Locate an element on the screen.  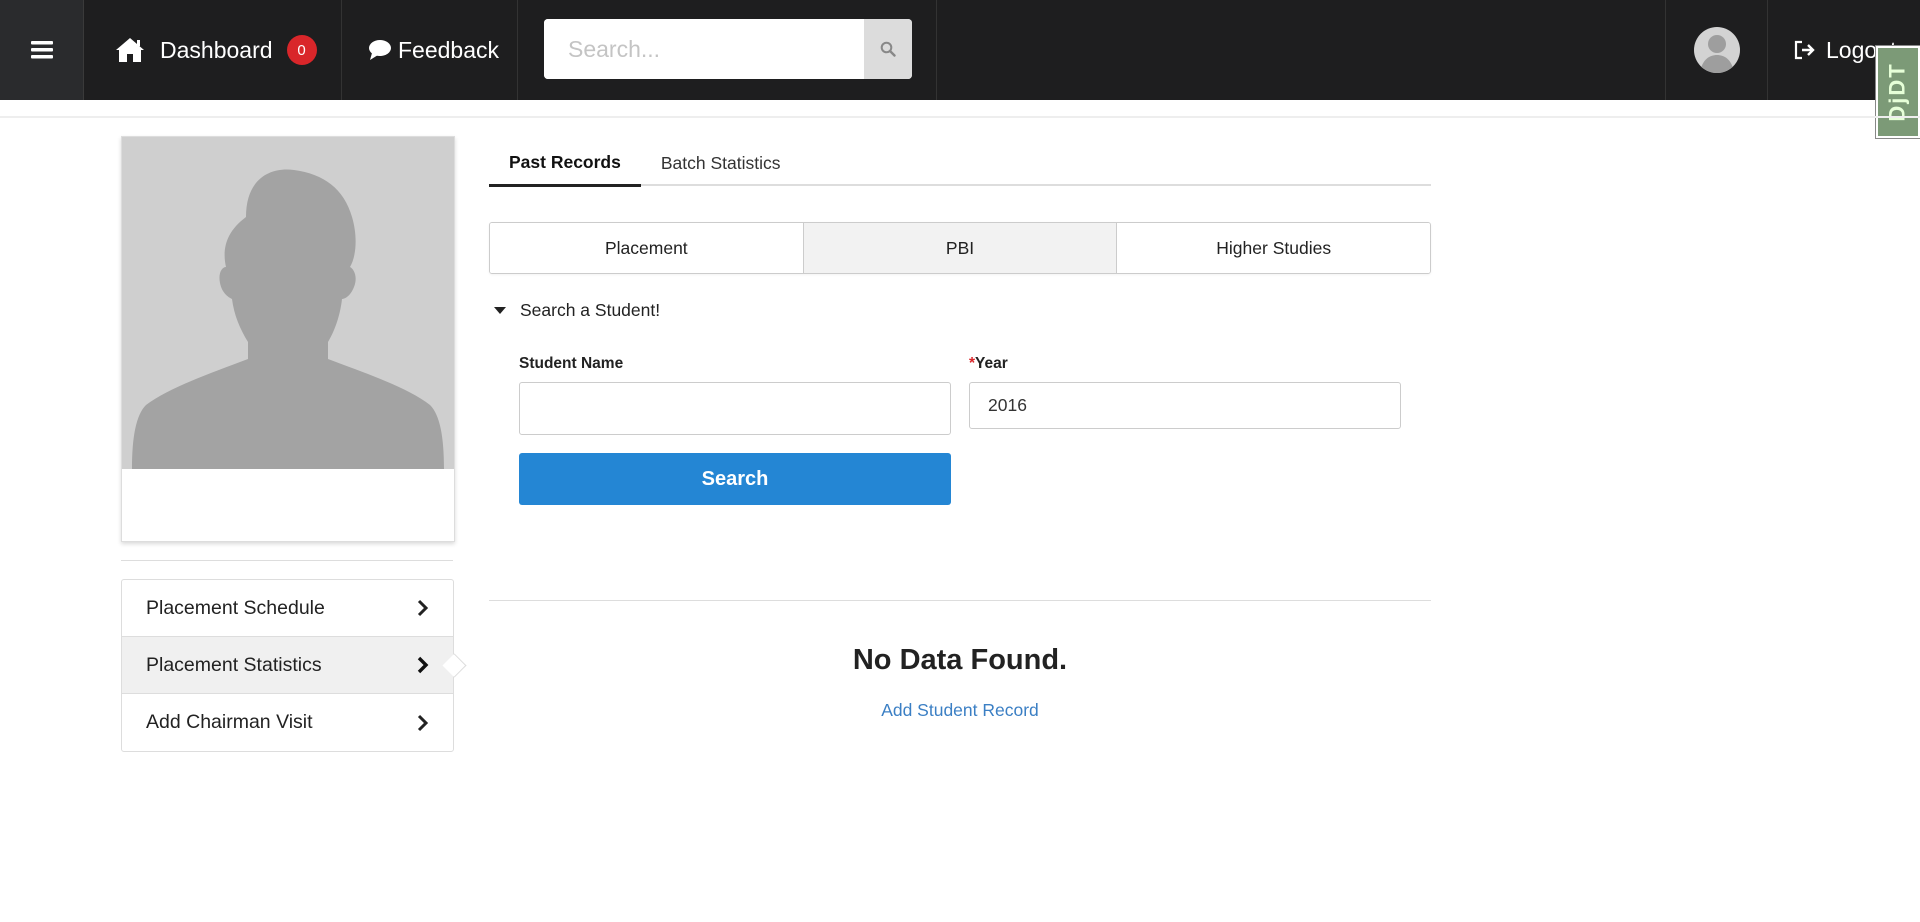
sign-out-icon is located at coordinates (1804, 50).